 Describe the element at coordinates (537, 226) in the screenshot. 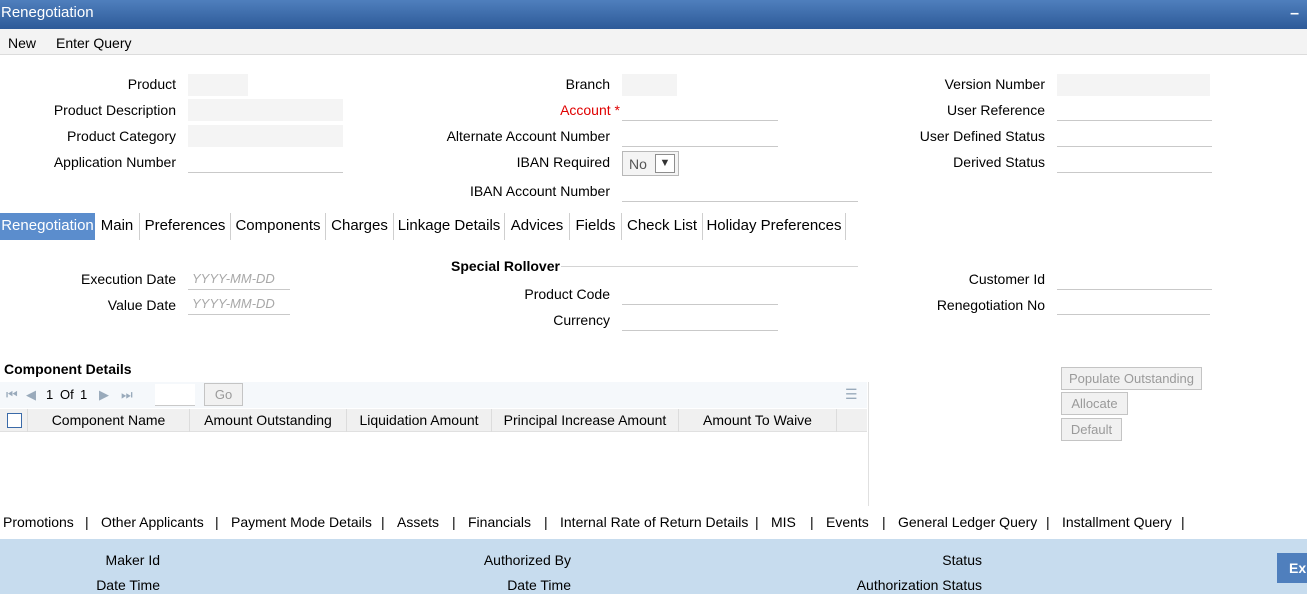

I see `tab-advices: Advices` at that location.